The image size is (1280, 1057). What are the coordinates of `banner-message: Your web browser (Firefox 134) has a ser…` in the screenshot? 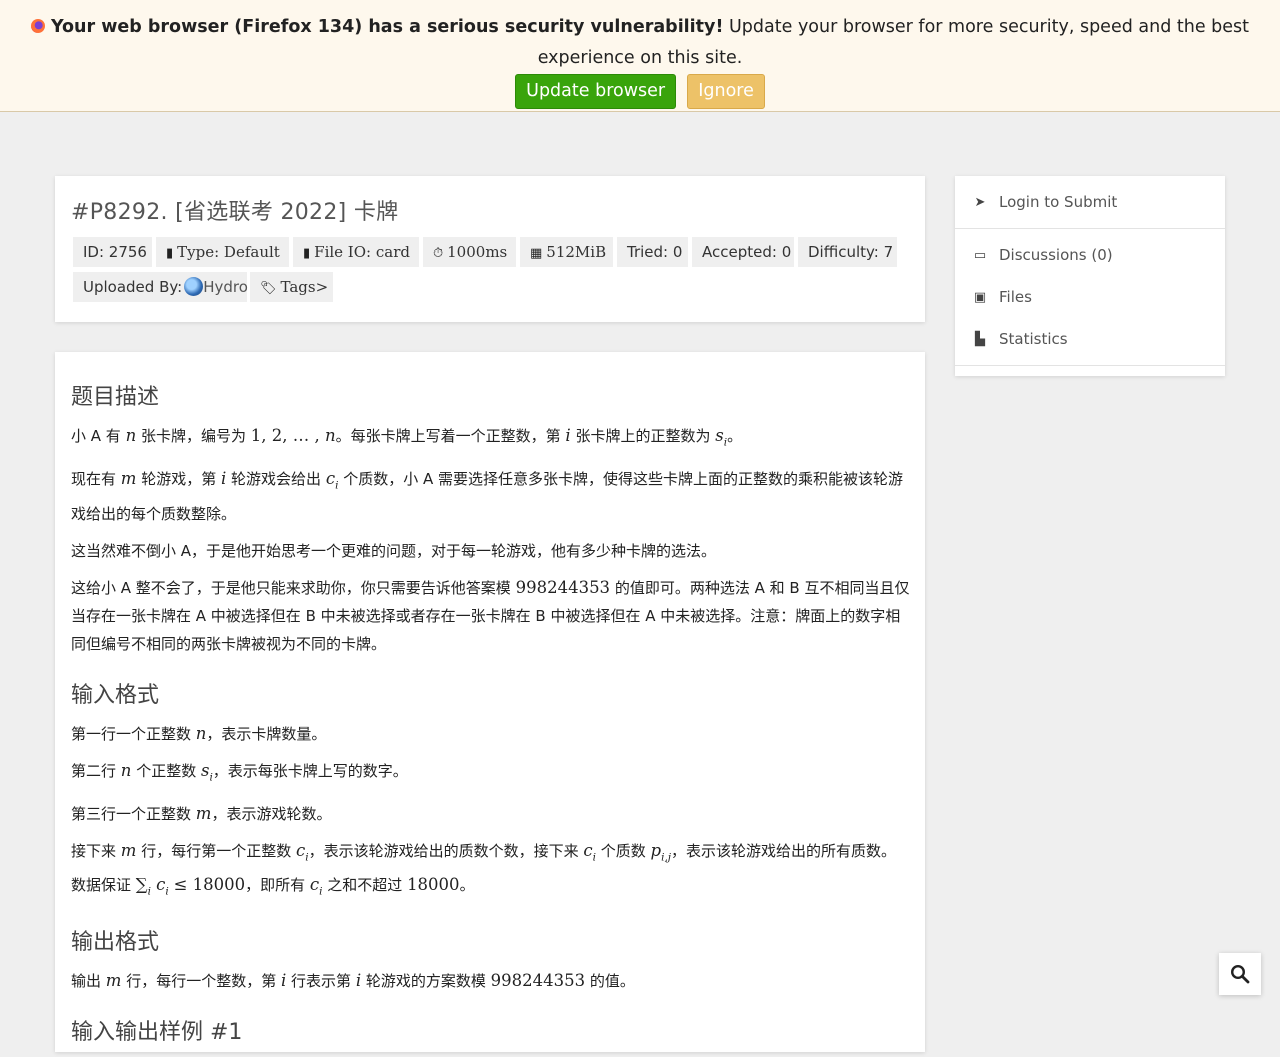 It's located at (640, 43).